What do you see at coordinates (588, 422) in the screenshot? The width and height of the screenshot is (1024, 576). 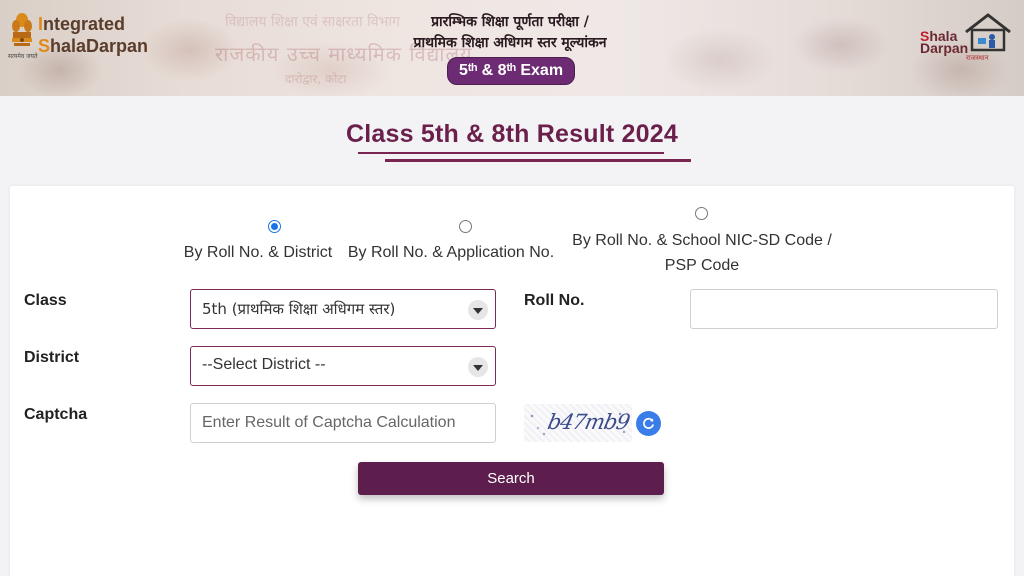 I see `captcha-text: b47mb9` at bounding box center [588, 422].